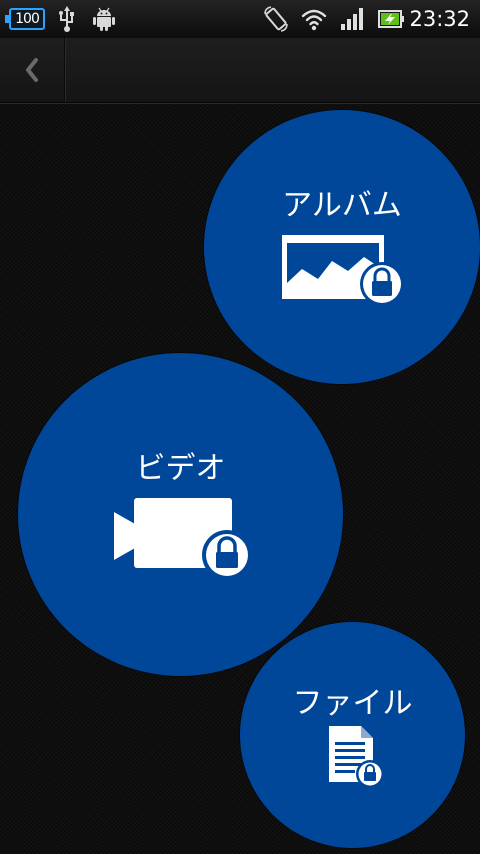 The image size is (480, 854). What do you see at coordinates (240, 70) in the screenshot?
I see `action-bar` at bounding box center [240, 70].